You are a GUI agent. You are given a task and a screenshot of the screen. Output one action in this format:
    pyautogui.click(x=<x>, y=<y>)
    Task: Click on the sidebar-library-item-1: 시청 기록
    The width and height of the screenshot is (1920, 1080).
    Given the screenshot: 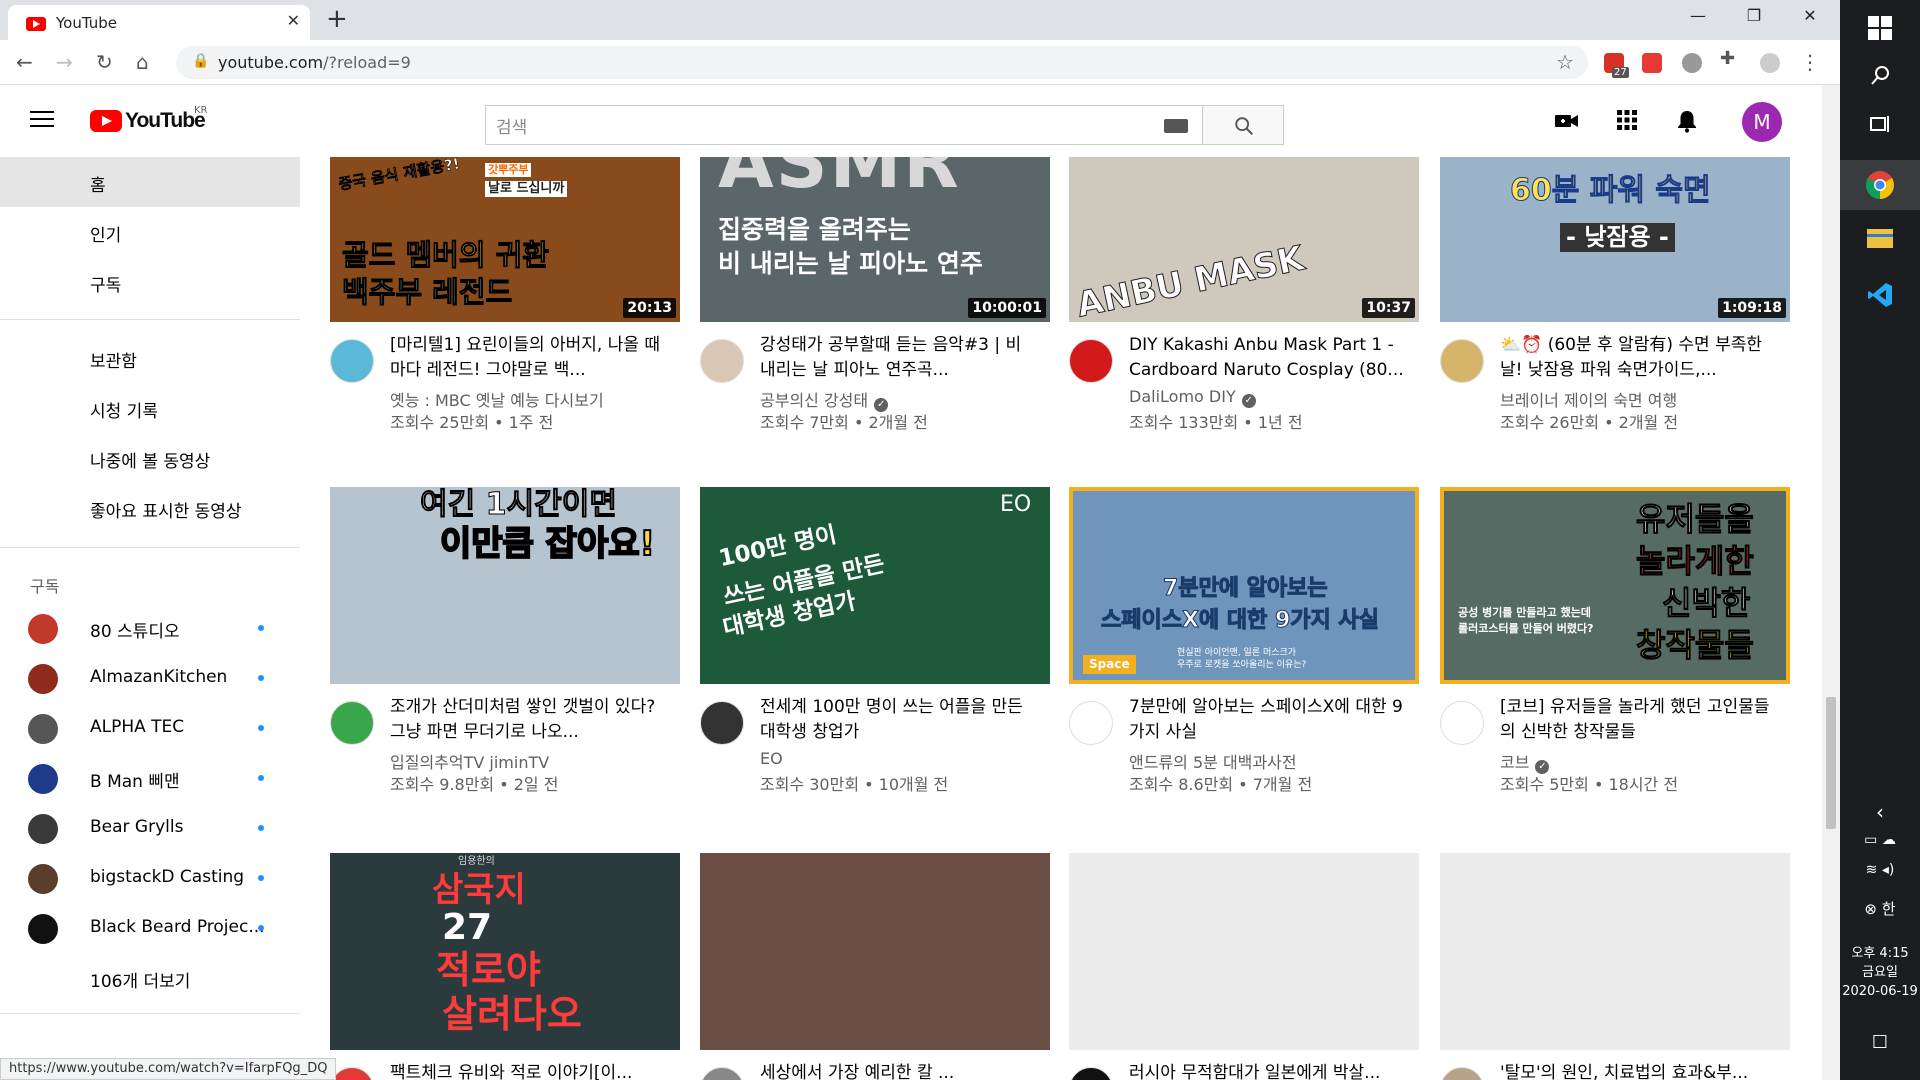 What is the action you would take?
    pyautogui.click(x=150, y=408)
    